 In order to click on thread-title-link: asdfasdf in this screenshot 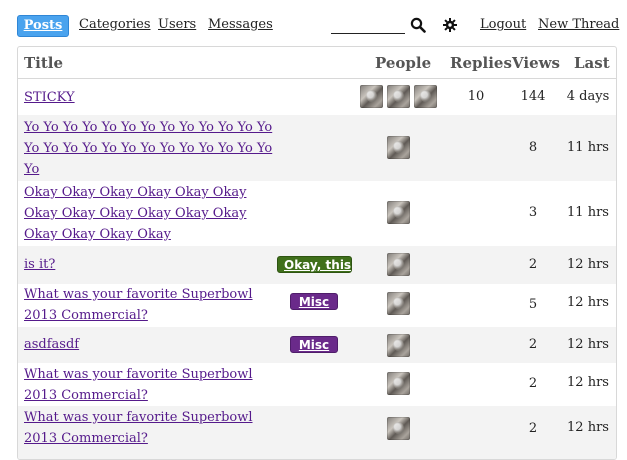, I will do `click(51, 344)`.